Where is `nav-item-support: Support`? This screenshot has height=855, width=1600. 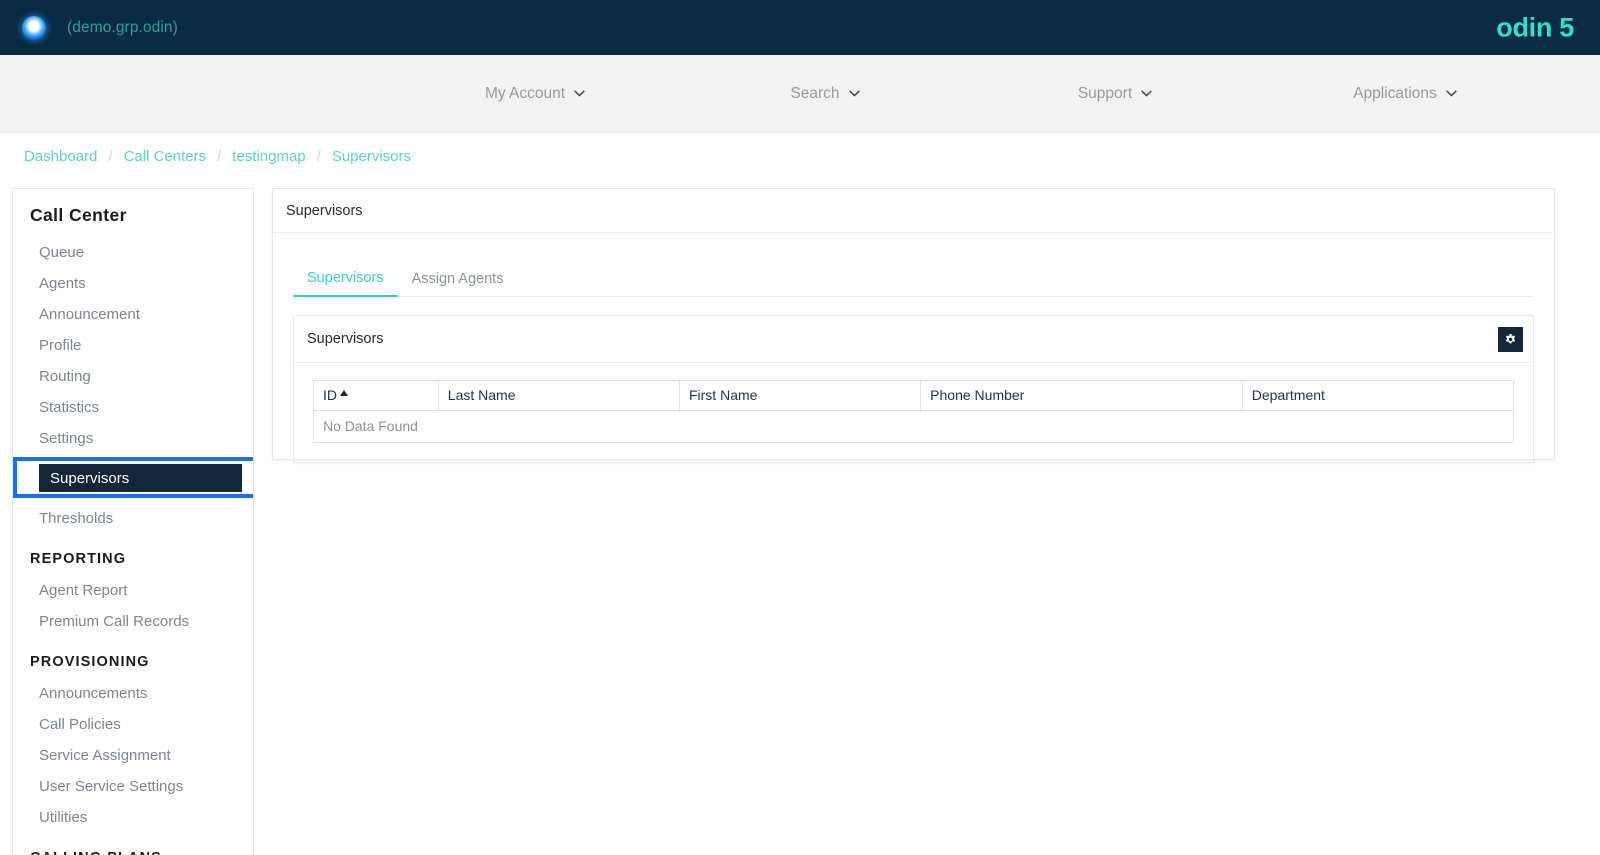
nav-item-support: Support is located at coordinates (1115, 94).